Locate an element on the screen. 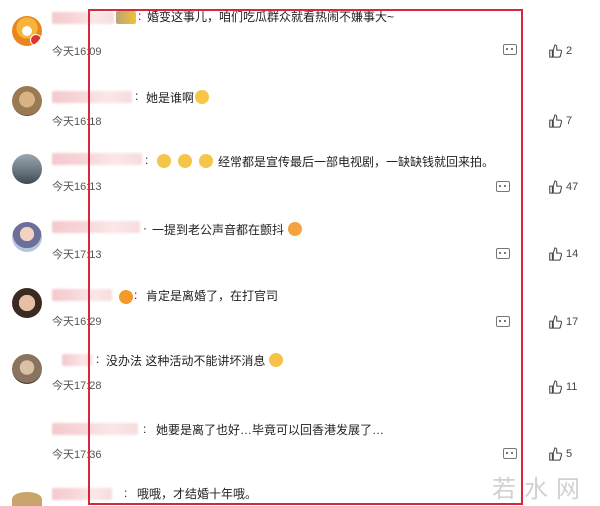  comment-text-content: 经常都是宣传最后一部电视剧，一缺缺钱就回来拍。 is located at coordinates (356, 162).